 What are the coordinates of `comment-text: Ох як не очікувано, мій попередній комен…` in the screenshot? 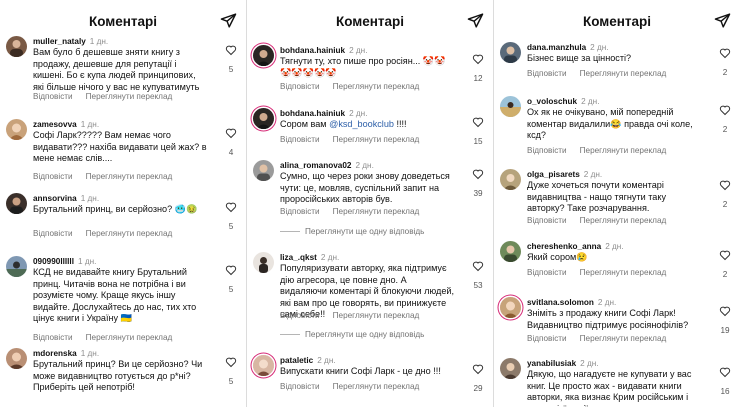 It's located at (610, 123).